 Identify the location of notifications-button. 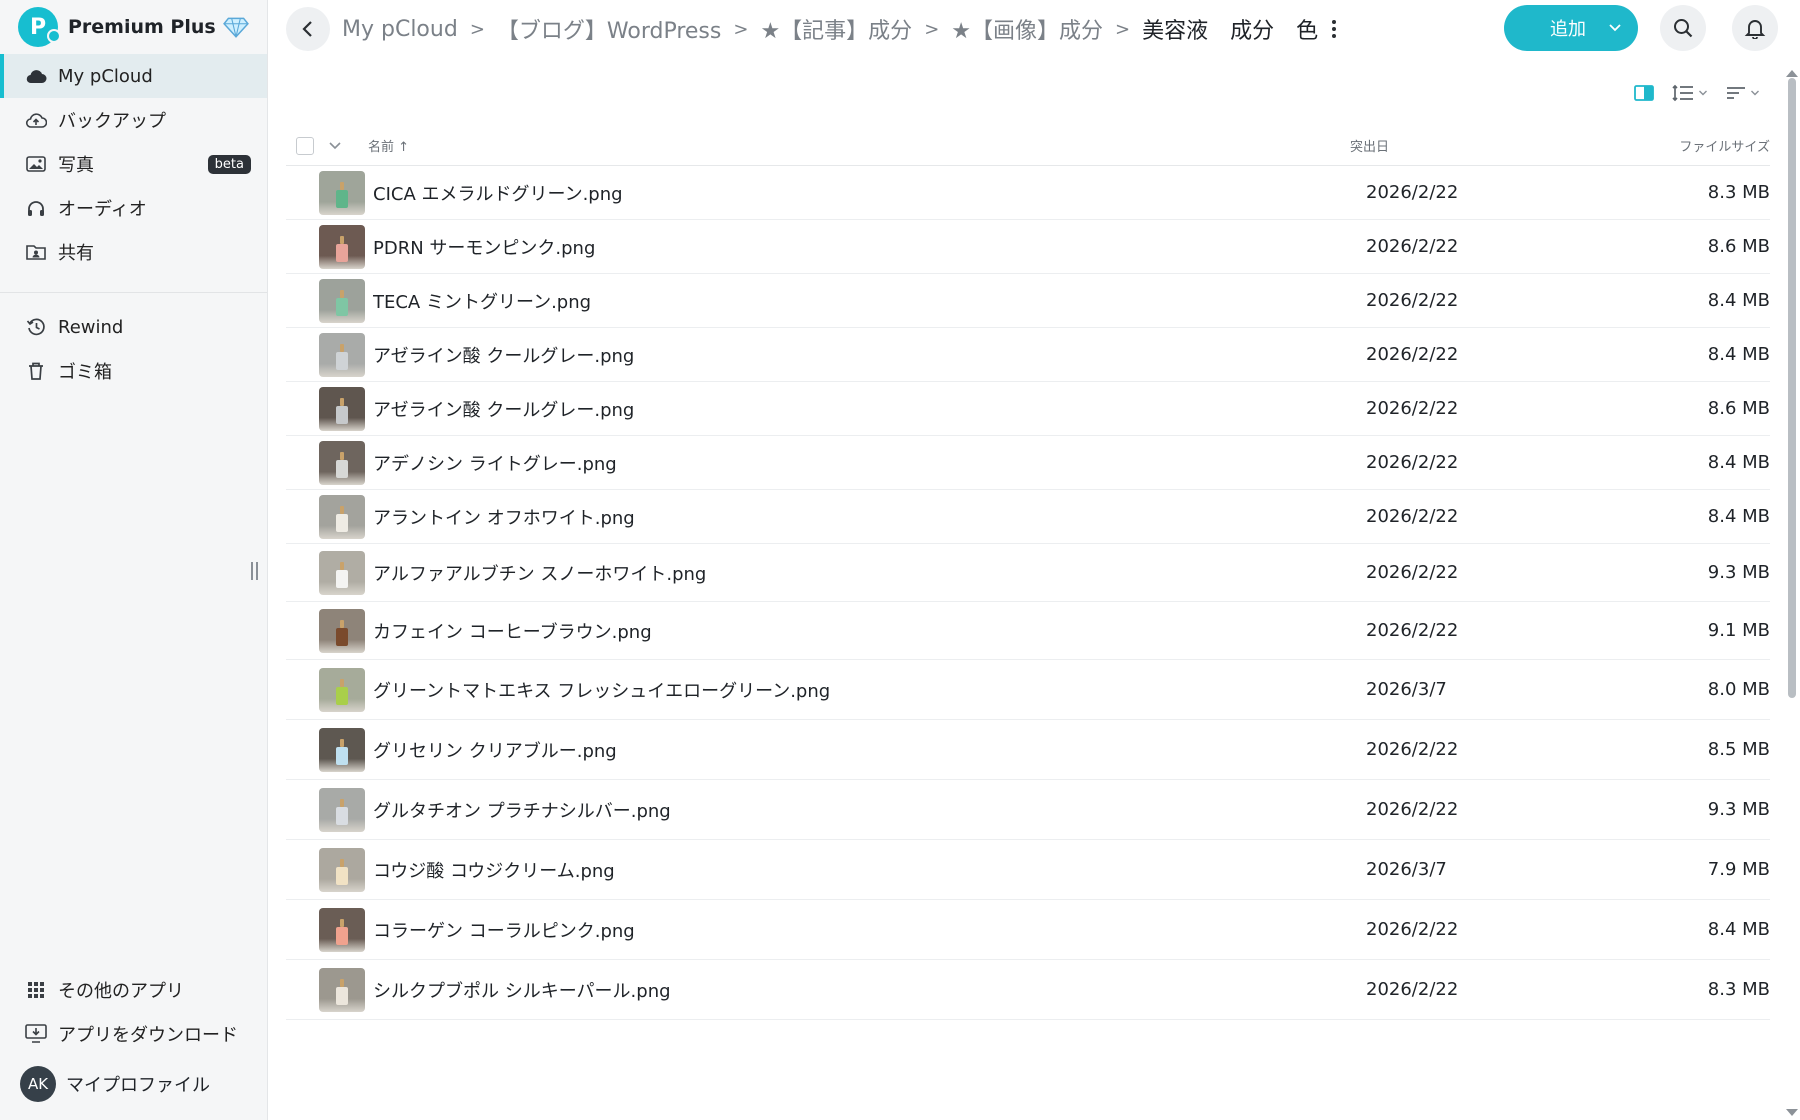
(1755, 28).